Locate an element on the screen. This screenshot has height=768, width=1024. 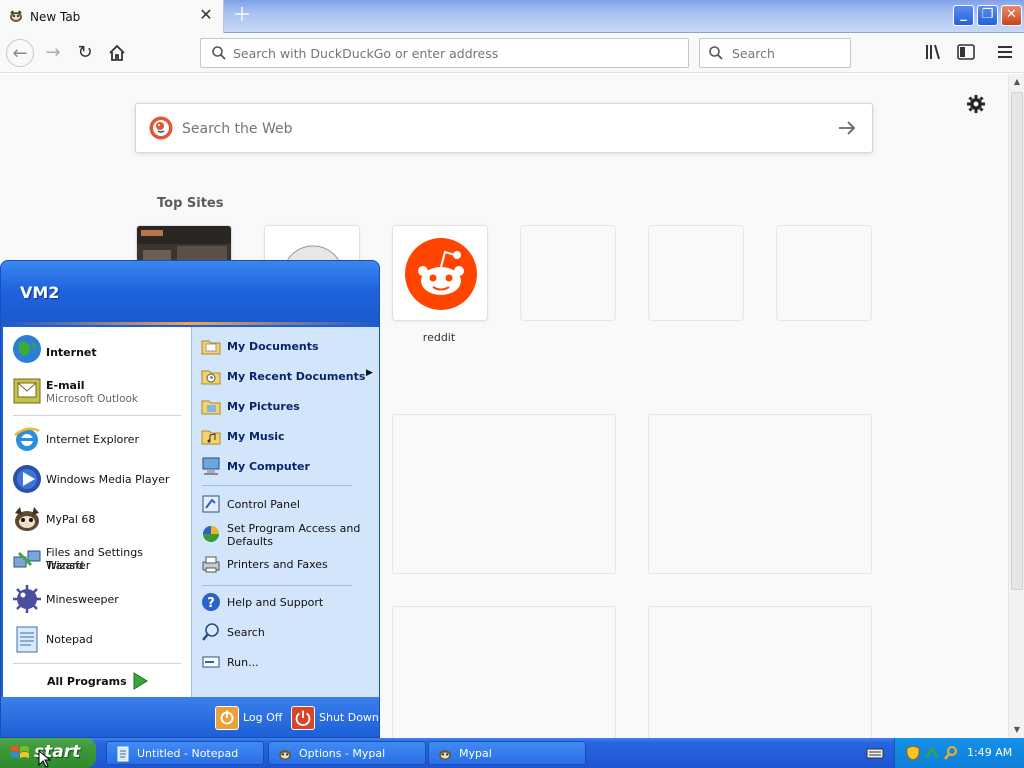
my-computer-icon is located at coordinates (211, 466).